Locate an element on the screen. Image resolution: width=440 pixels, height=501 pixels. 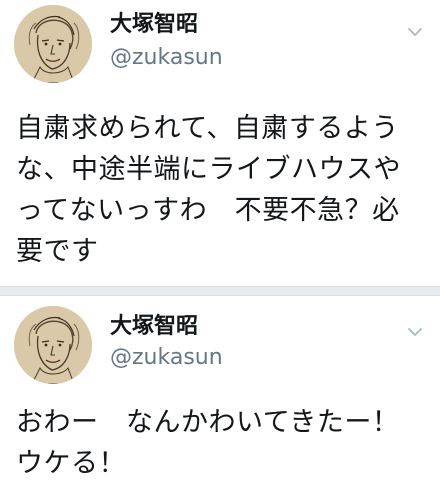
tweet-separator is located at coordinates (220, 291).